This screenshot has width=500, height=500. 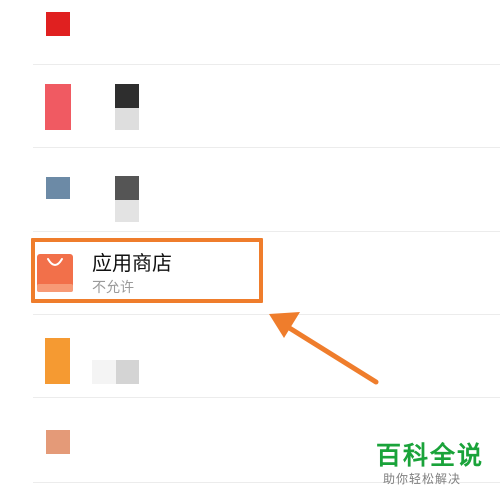 What do you see at coordinates (422, 479) in the screenshot?
I see `watermark-subtitle: 助你轻松解决` at bounding box center [422, 479].